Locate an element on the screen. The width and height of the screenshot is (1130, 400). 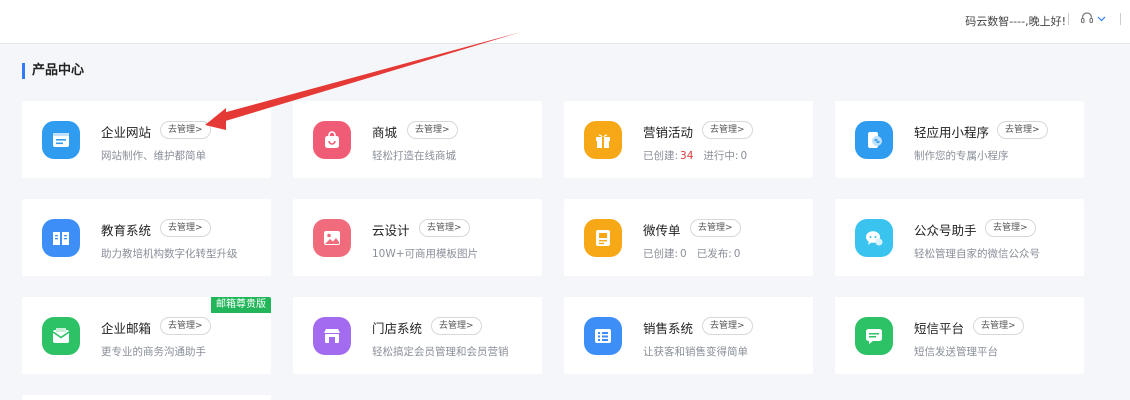
card-desc: 让获客和销售变得简单 is located at coordinates (695, 352).